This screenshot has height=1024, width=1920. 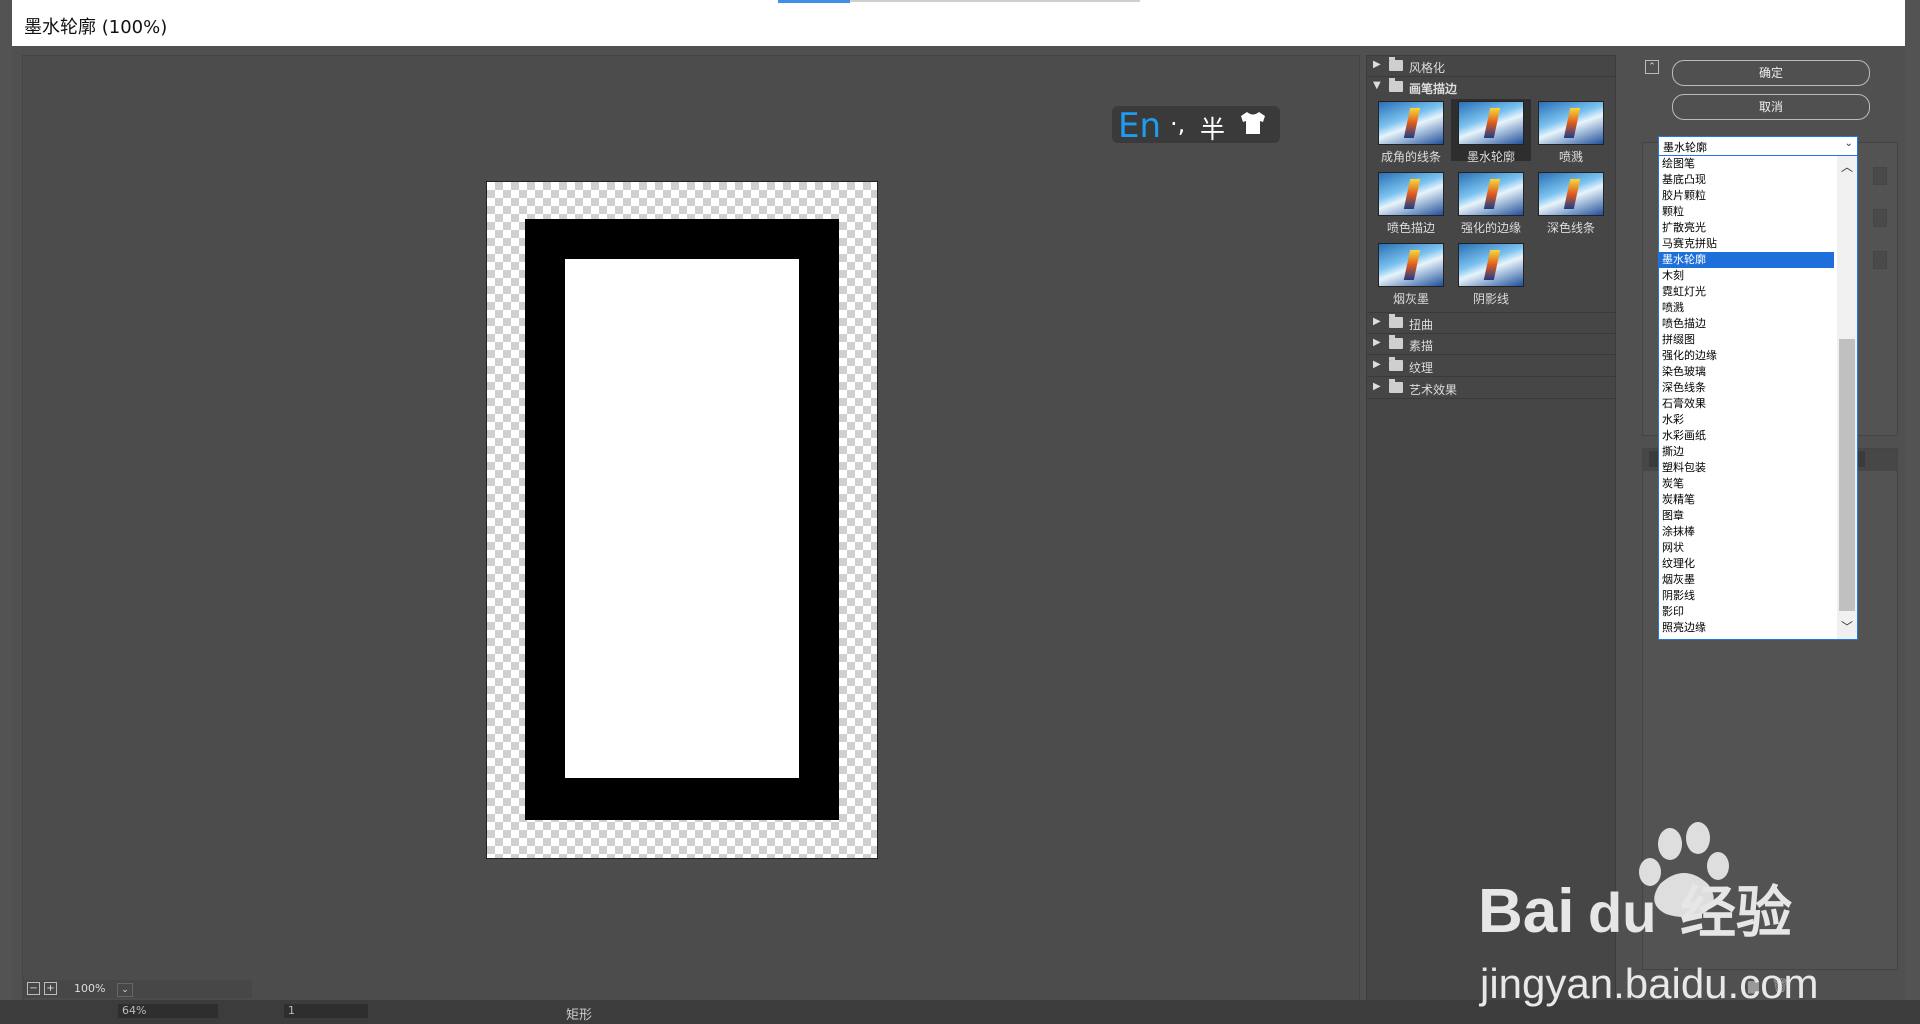 What do you see at coordinates (1652, 67) in the screenshot?
I see `collapse-up-icon: ⌃` at bounding box center [1652, 67].